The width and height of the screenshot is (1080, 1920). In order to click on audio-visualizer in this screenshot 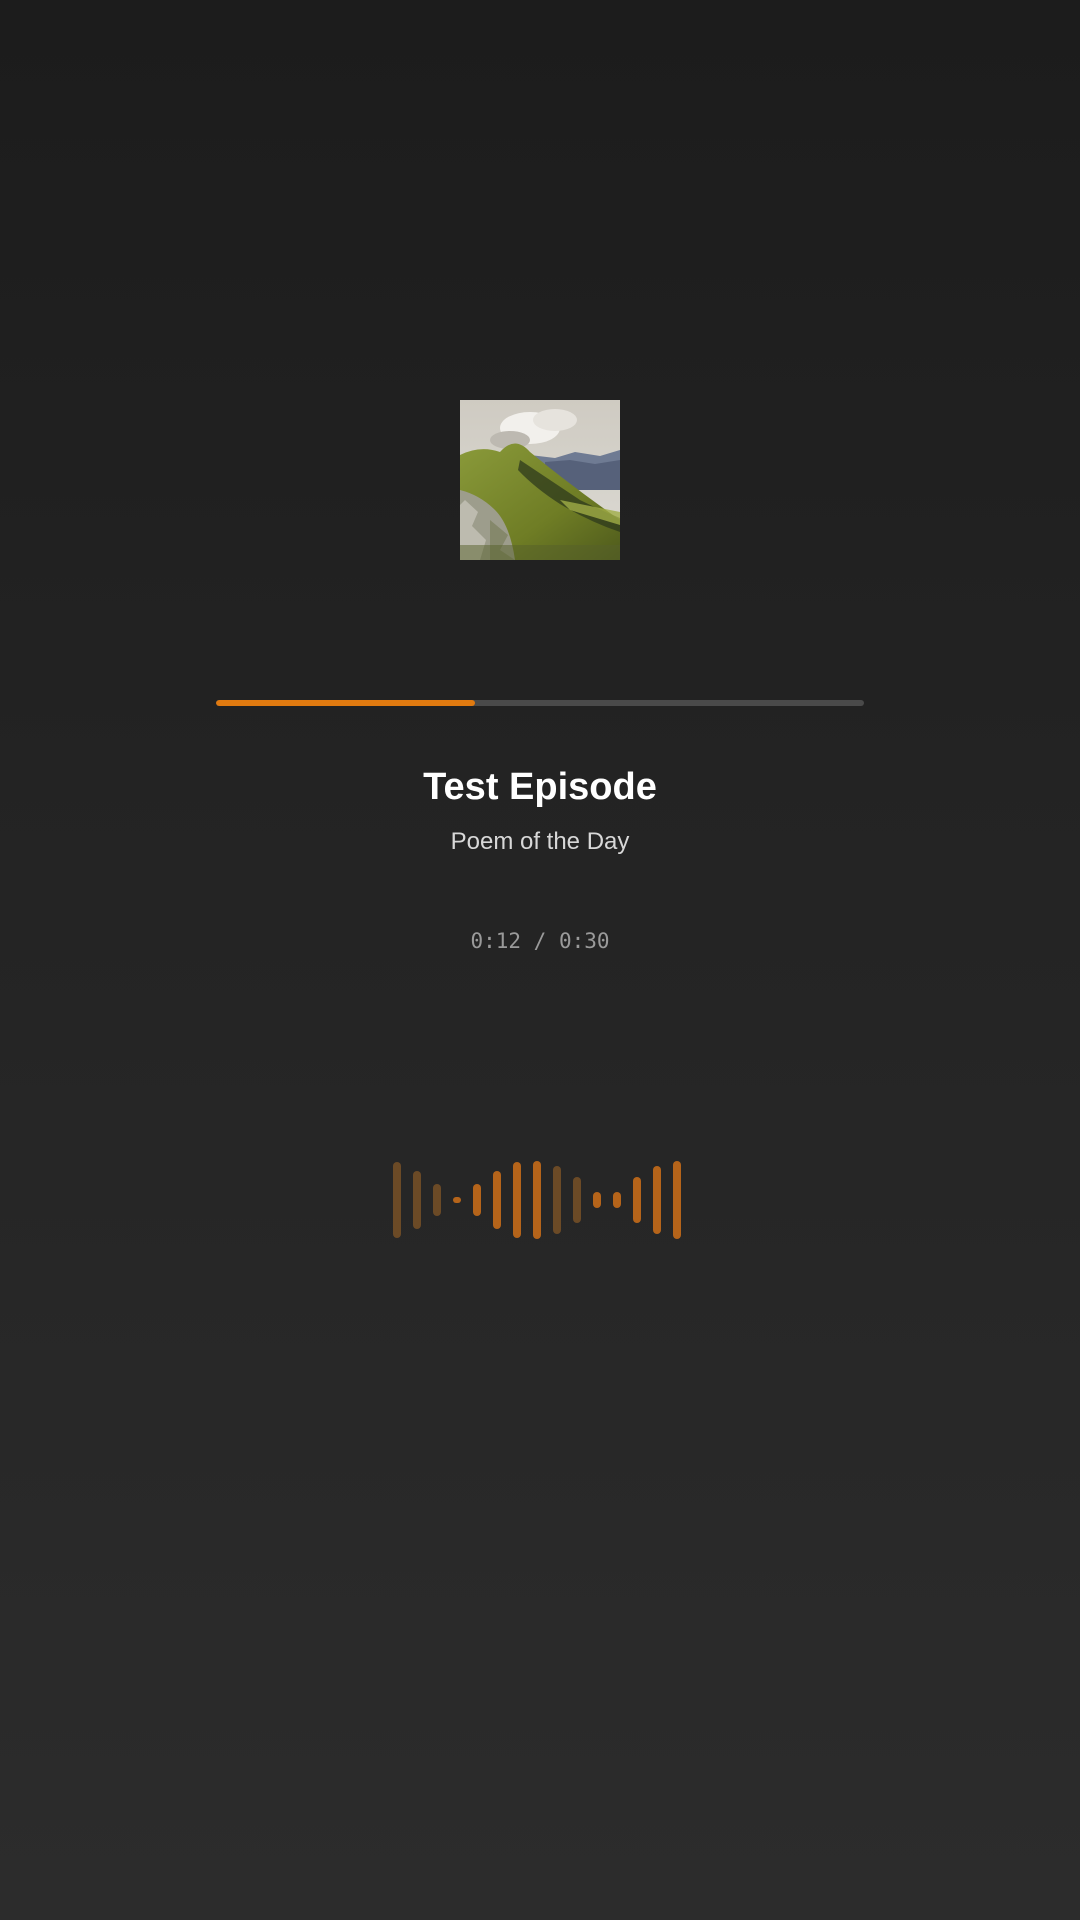, I will do `click(540, 1200)`.